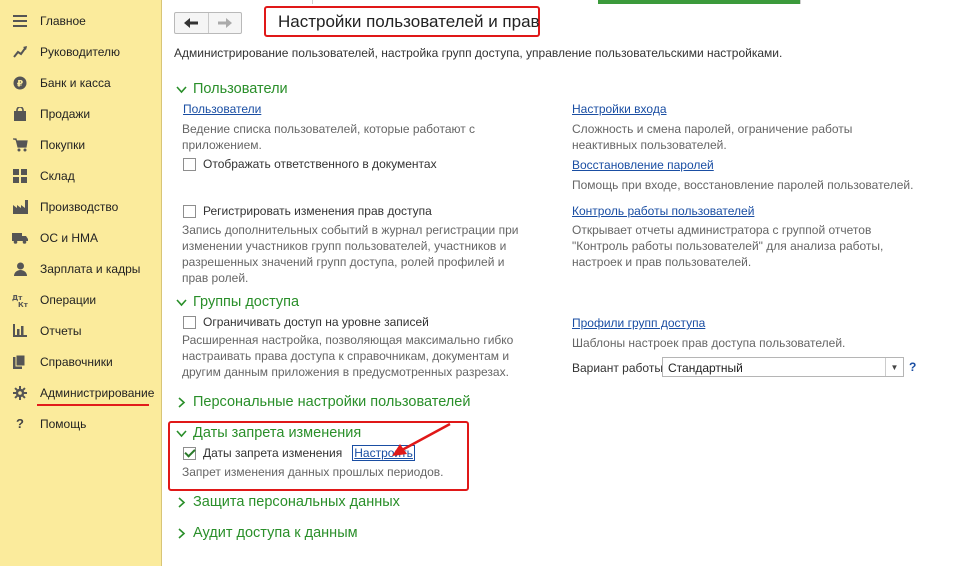  What do you see at coordinates (568, 2) in the screenshot?
I see `top-tab-strip` at bounding box center [568, 2].